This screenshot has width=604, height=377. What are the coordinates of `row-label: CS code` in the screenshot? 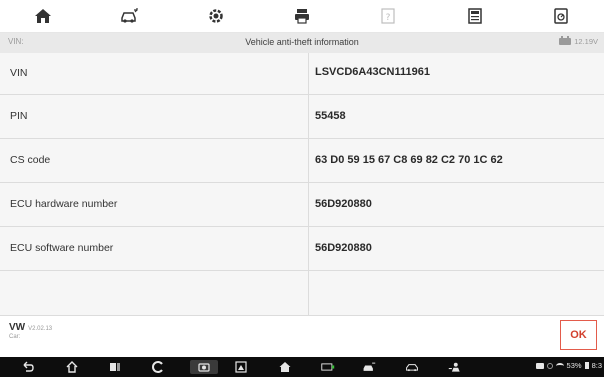 It's located at (30, 160).